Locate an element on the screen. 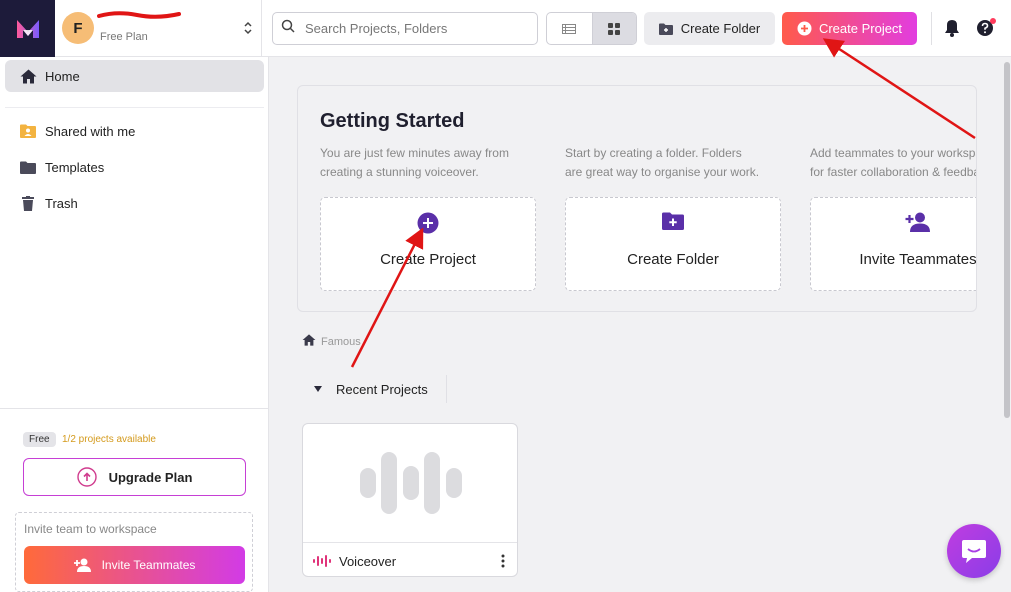 This screenshot has height=592, width=1011. sidebar-item-templates: Templates is located at coordinates (134, 167).